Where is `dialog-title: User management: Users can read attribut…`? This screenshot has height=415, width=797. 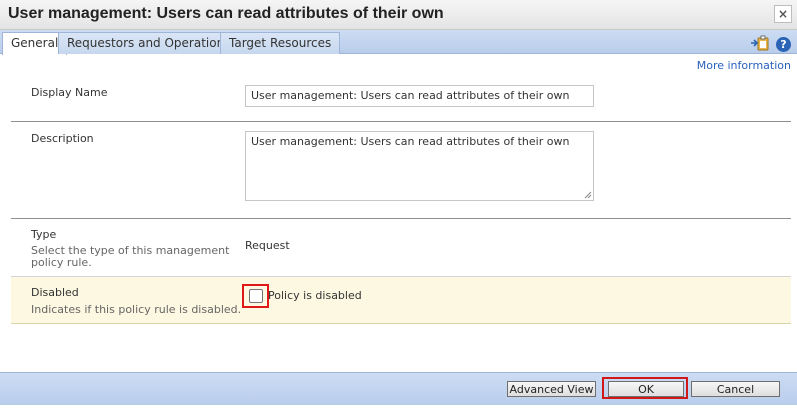
dialog-title: User management: Users can read attribut… is located at coordinates (226, 13).